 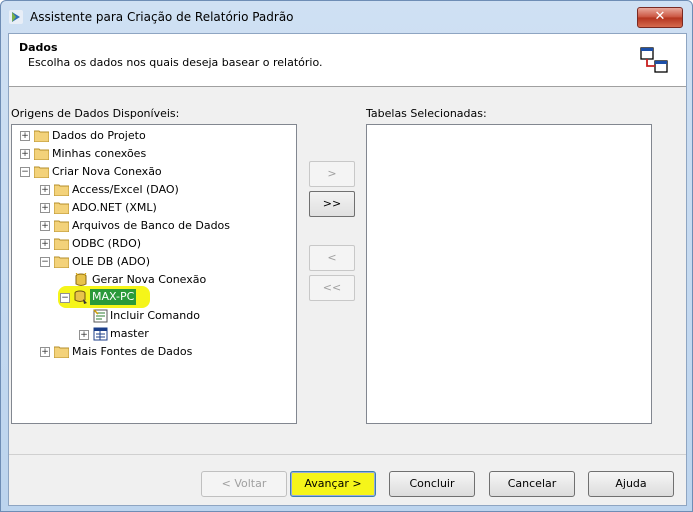 I want to click on tree-item-label: Arquivos de Banco de Dados, so click(x=151, y=225).